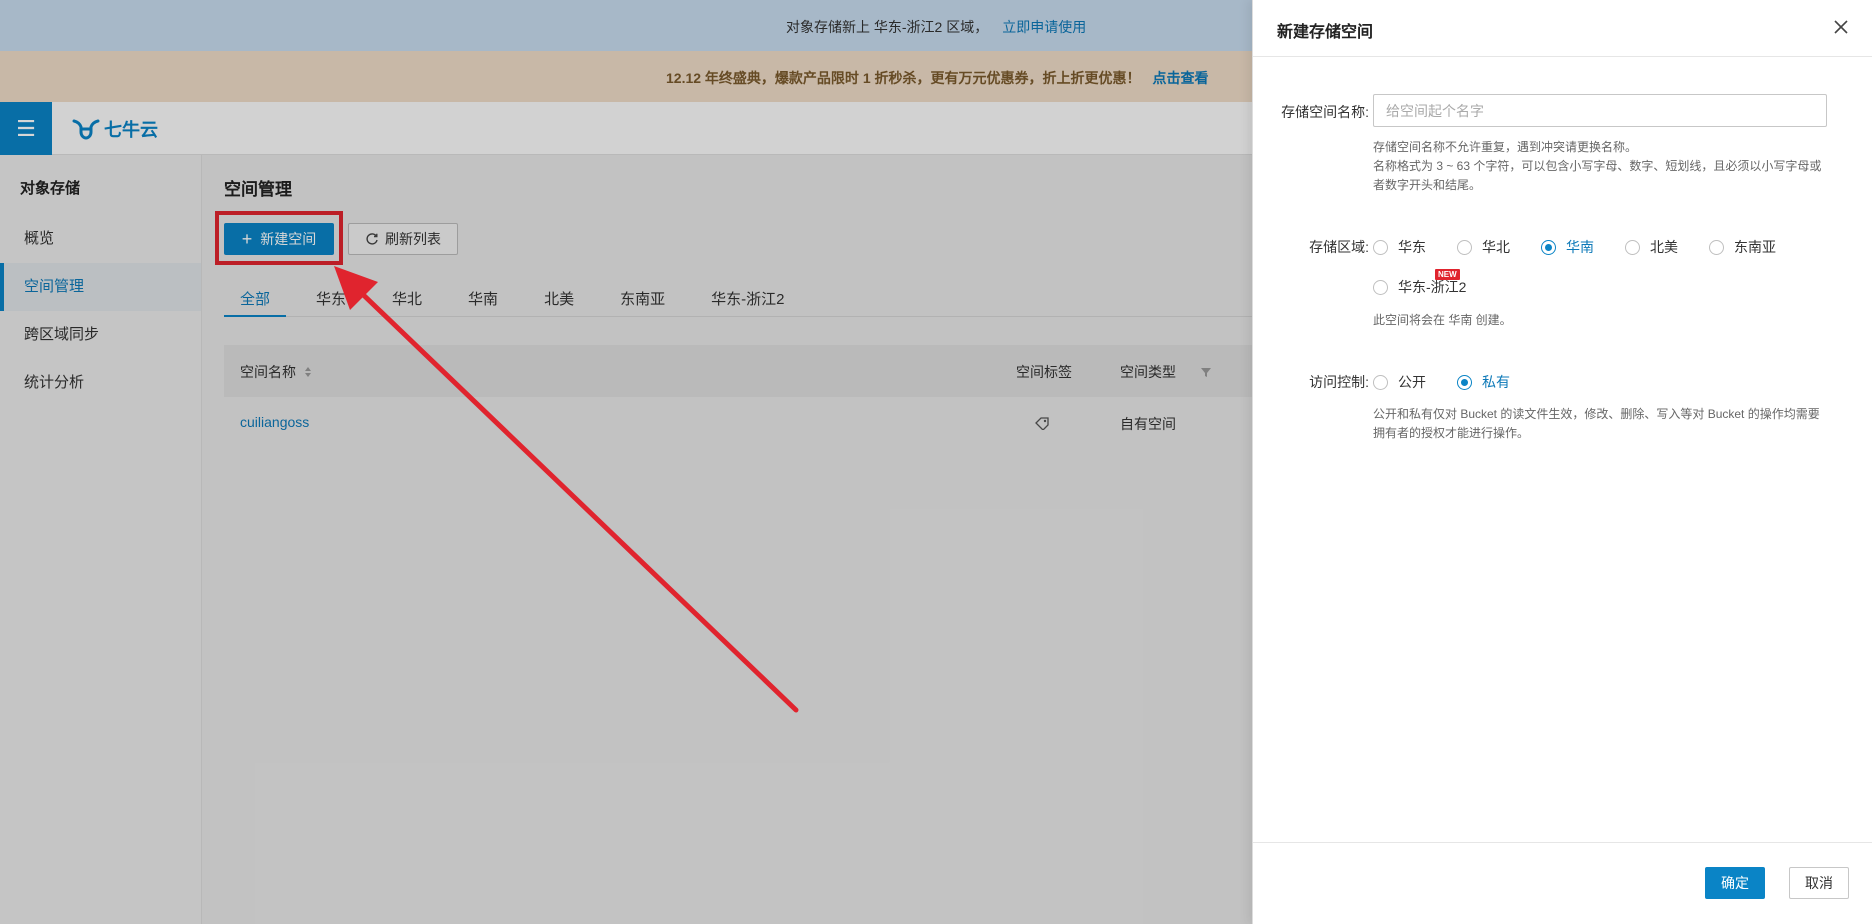 This screenshot has height=924, width=1872. What do you see at coordinates (642, 300) in the screenshot?
I see `tab-southeast-asia: 东南亚` at bounding box center [642, 300].